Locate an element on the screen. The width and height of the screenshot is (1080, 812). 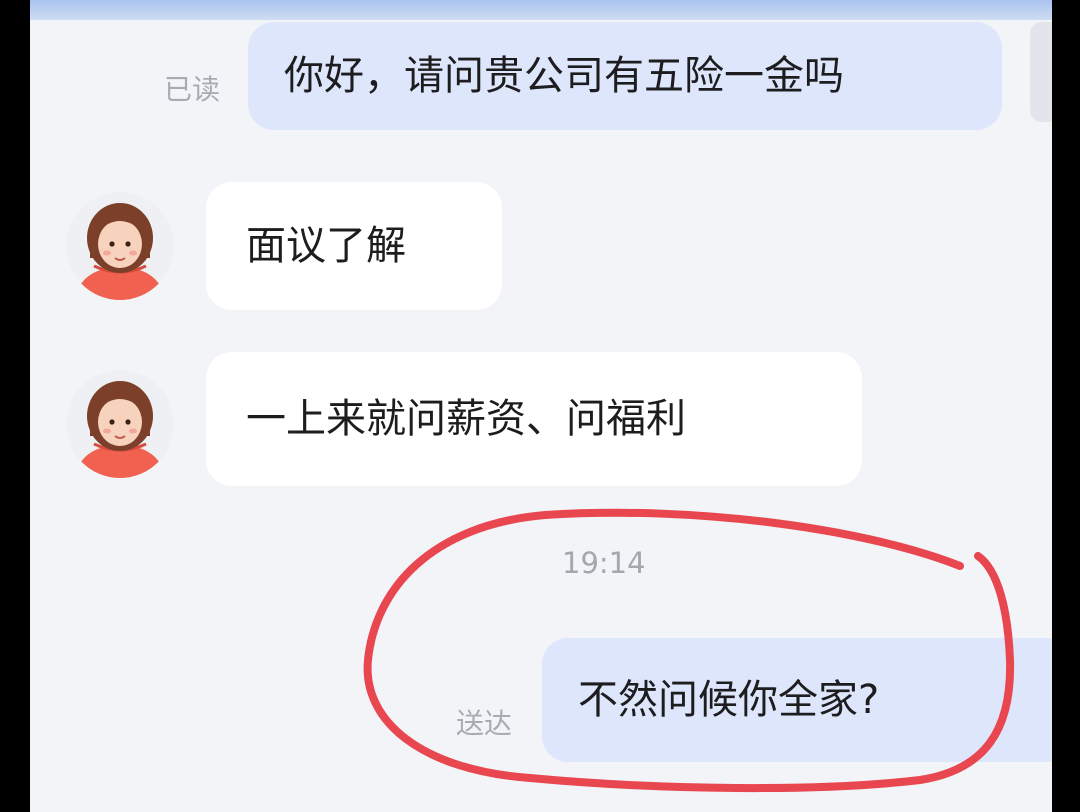
message-text: 不然问候你全家? is located at coordinates (729, 700).